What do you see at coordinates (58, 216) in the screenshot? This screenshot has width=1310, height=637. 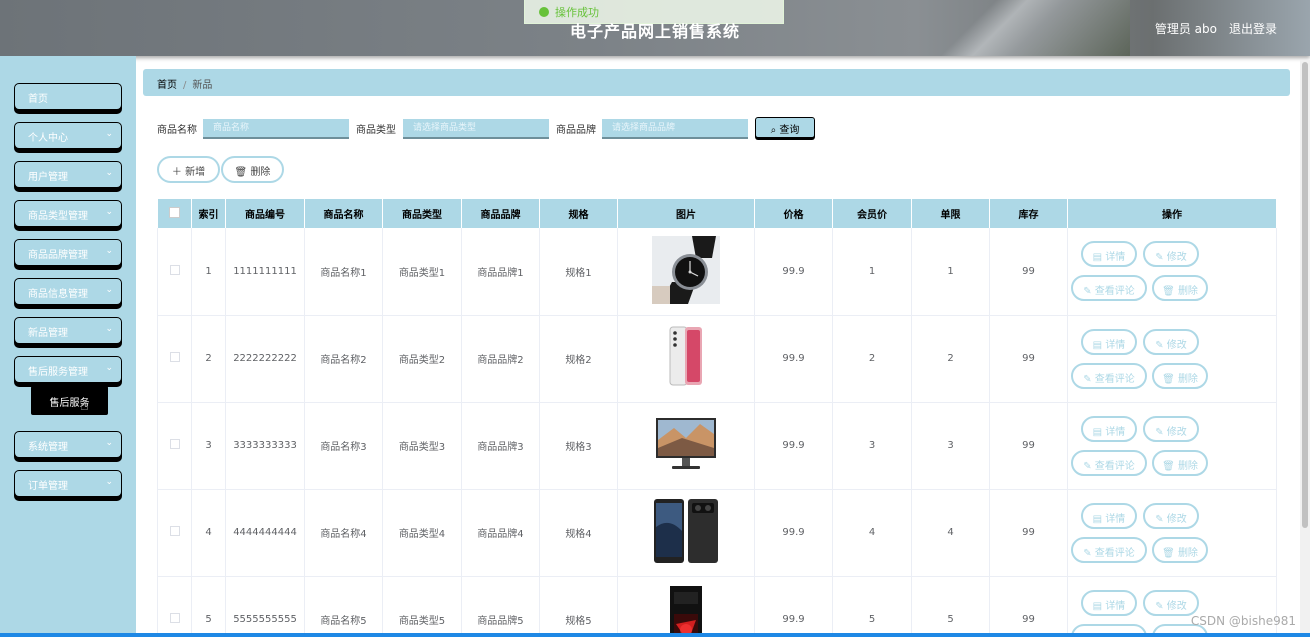 I see `sidebar-item-label: 商品类型管理` at bounding box center [58, 216].